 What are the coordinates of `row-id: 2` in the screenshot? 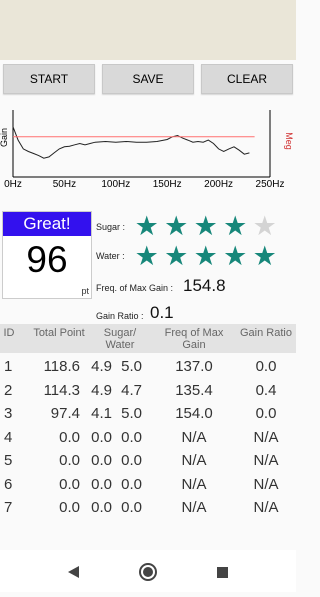 It's located at (8, 390).